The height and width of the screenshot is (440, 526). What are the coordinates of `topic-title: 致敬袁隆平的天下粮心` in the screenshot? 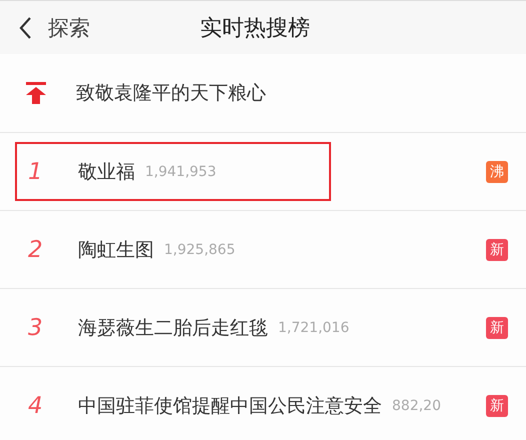 It's located at (171, 93).